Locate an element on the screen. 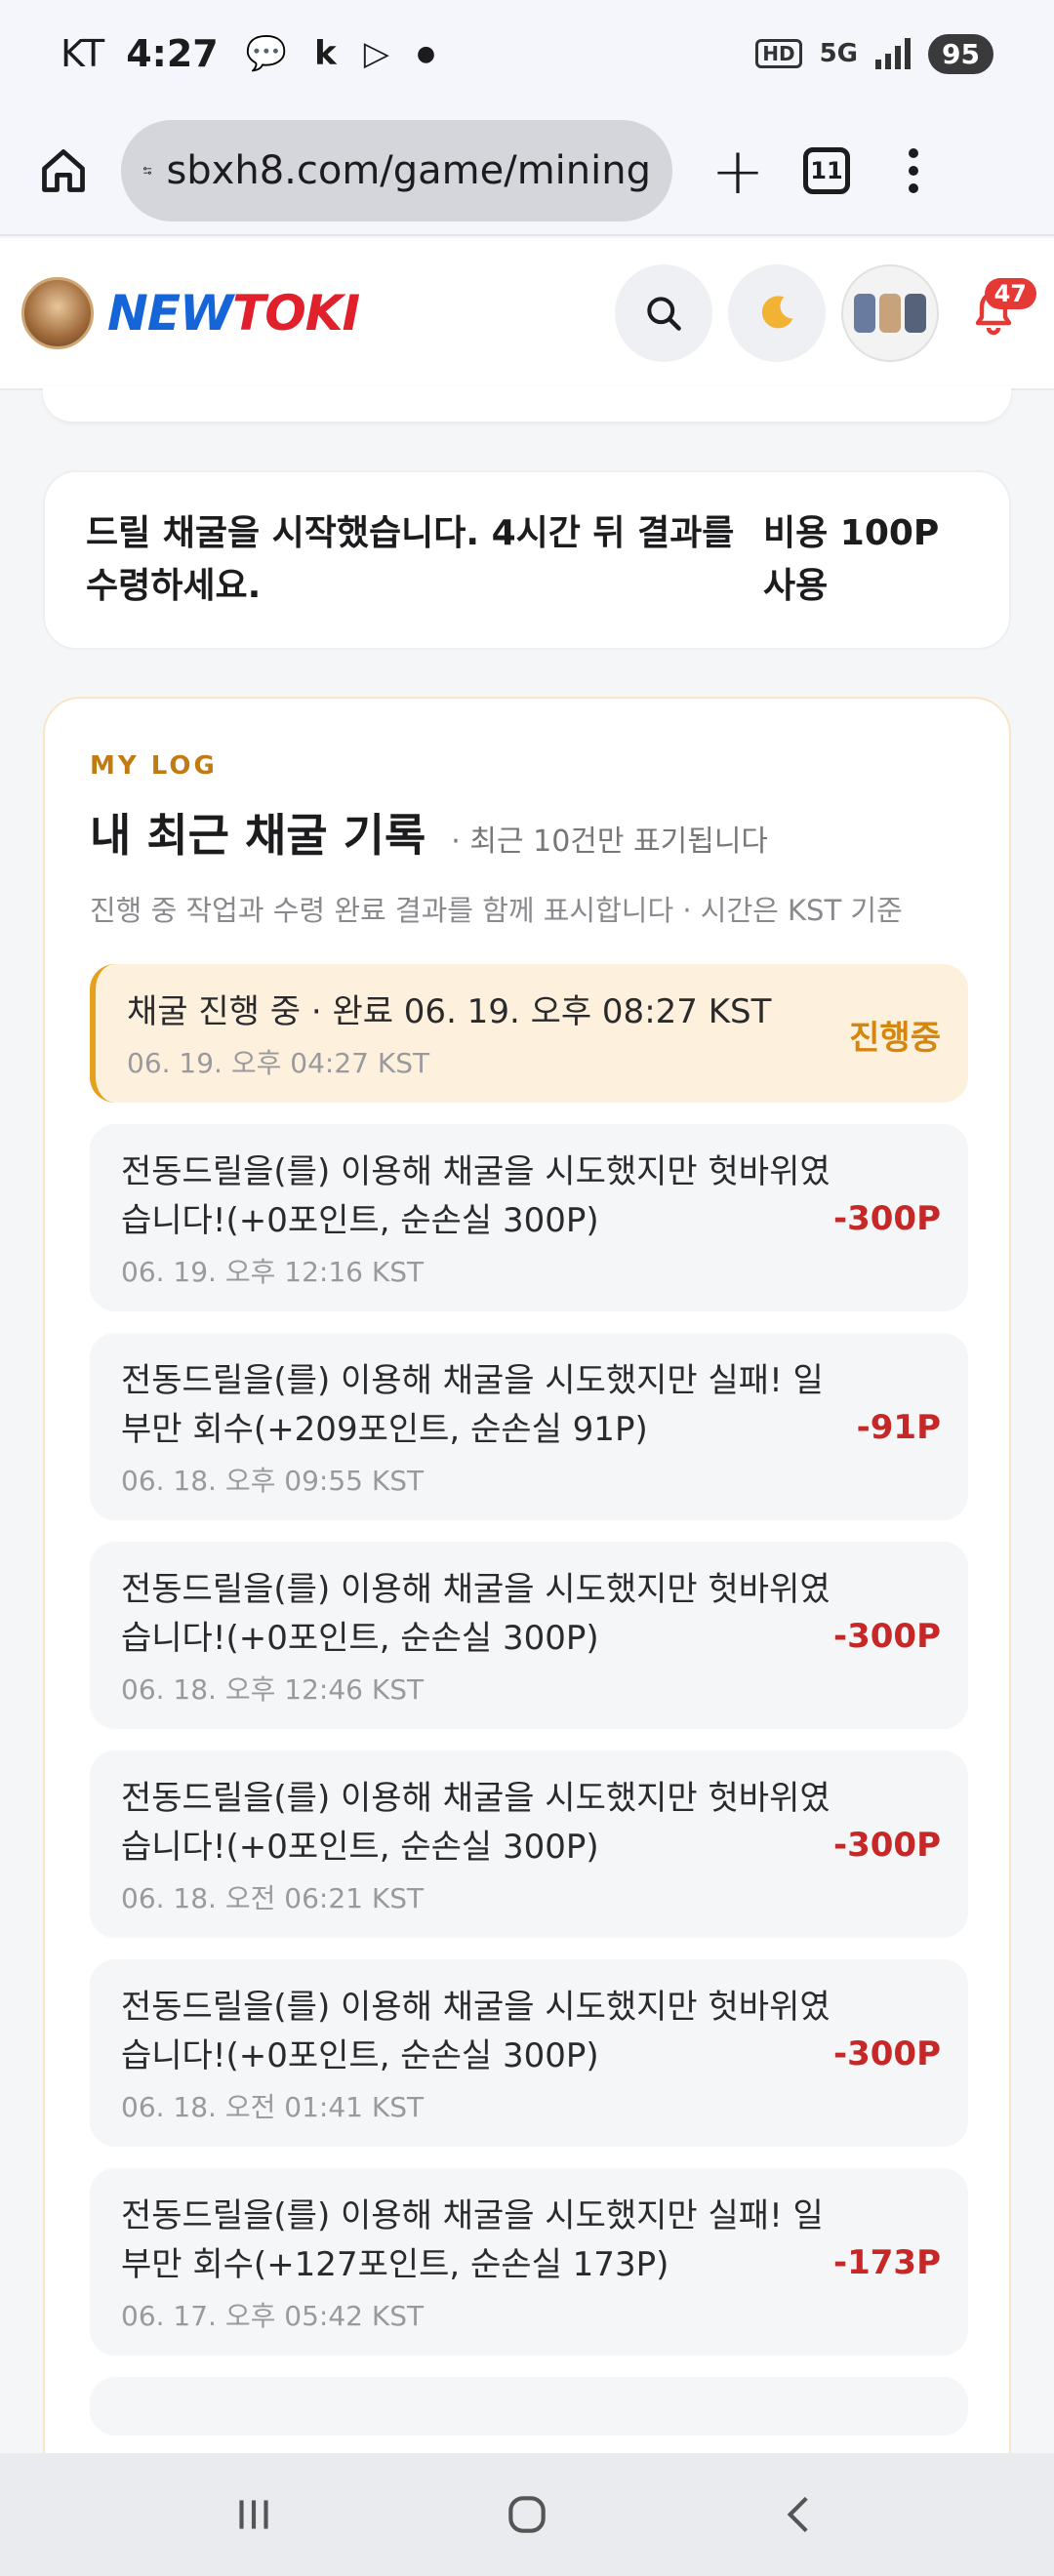 The width and height of the screenshot is (1054, 2576). dark-mode-button is located at coordinates (777, 313).